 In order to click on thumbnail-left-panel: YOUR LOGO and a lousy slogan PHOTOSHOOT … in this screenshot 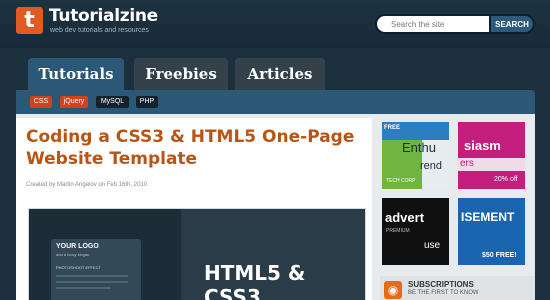, I will do `click(105, 254)`.